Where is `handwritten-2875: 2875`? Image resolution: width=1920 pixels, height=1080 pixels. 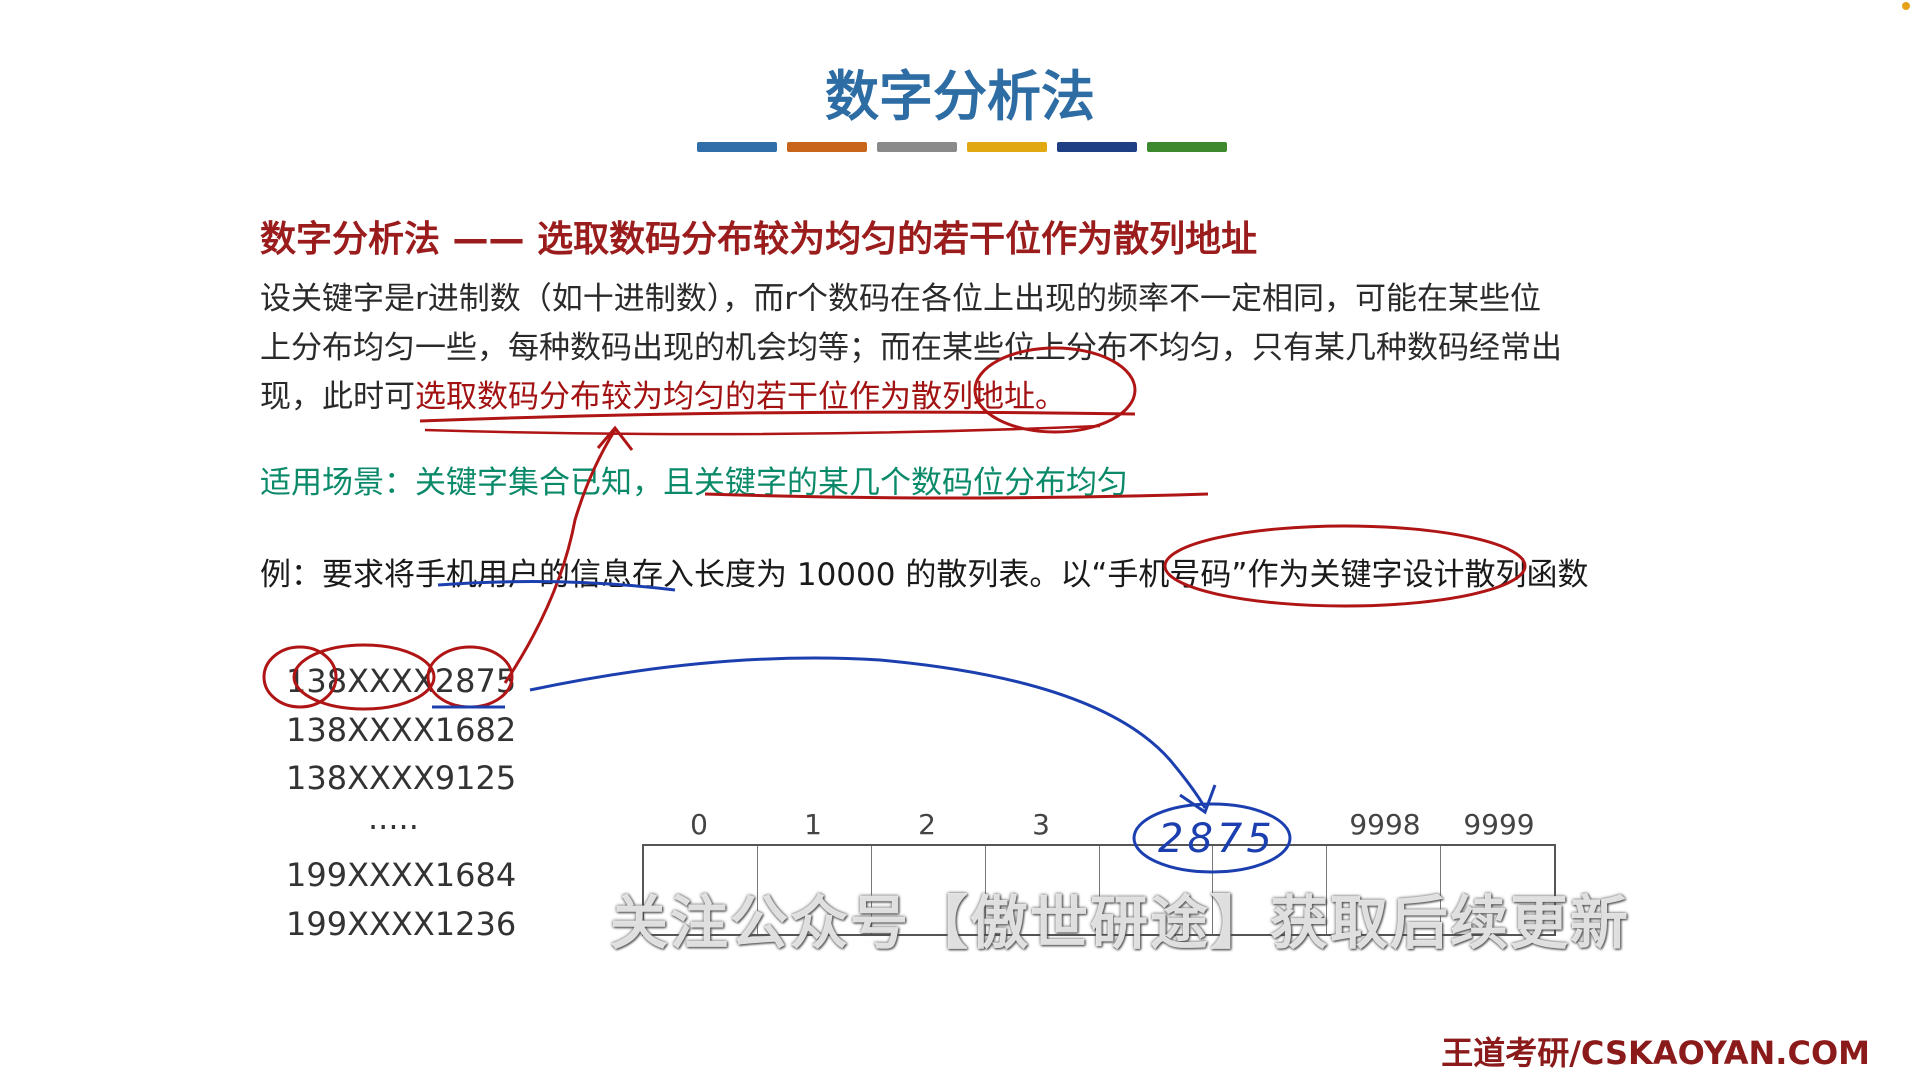 handwritten-2875: 2875 is located at coordinates (1217, 839).